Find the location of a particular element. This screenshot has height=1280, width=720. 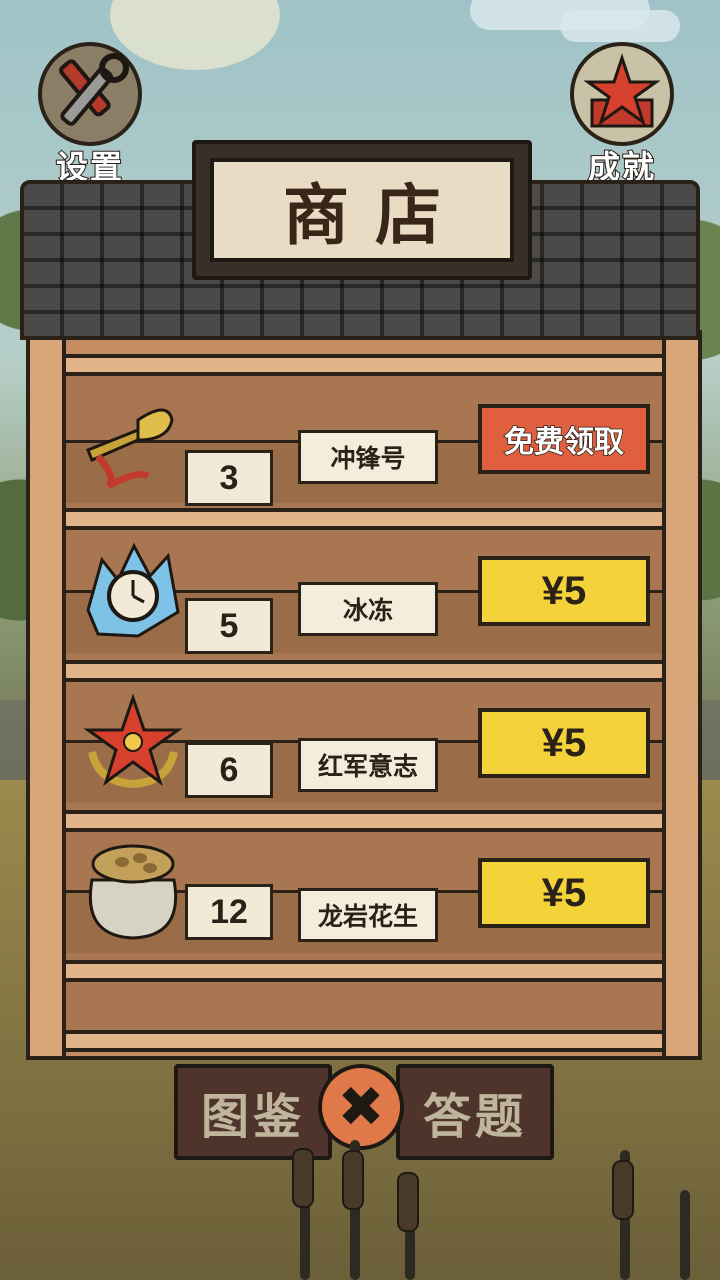

quiz-button: 答题 is located at coordinates (475, 1112).